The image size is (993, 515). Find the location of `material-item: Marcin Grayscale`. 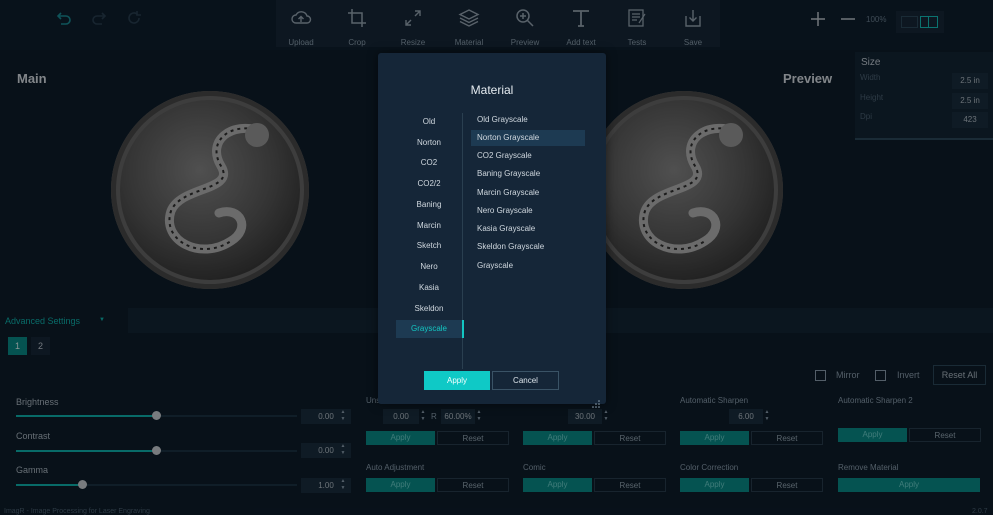

material-item: Marcin Grayscale is located at coordinates (528, 193).